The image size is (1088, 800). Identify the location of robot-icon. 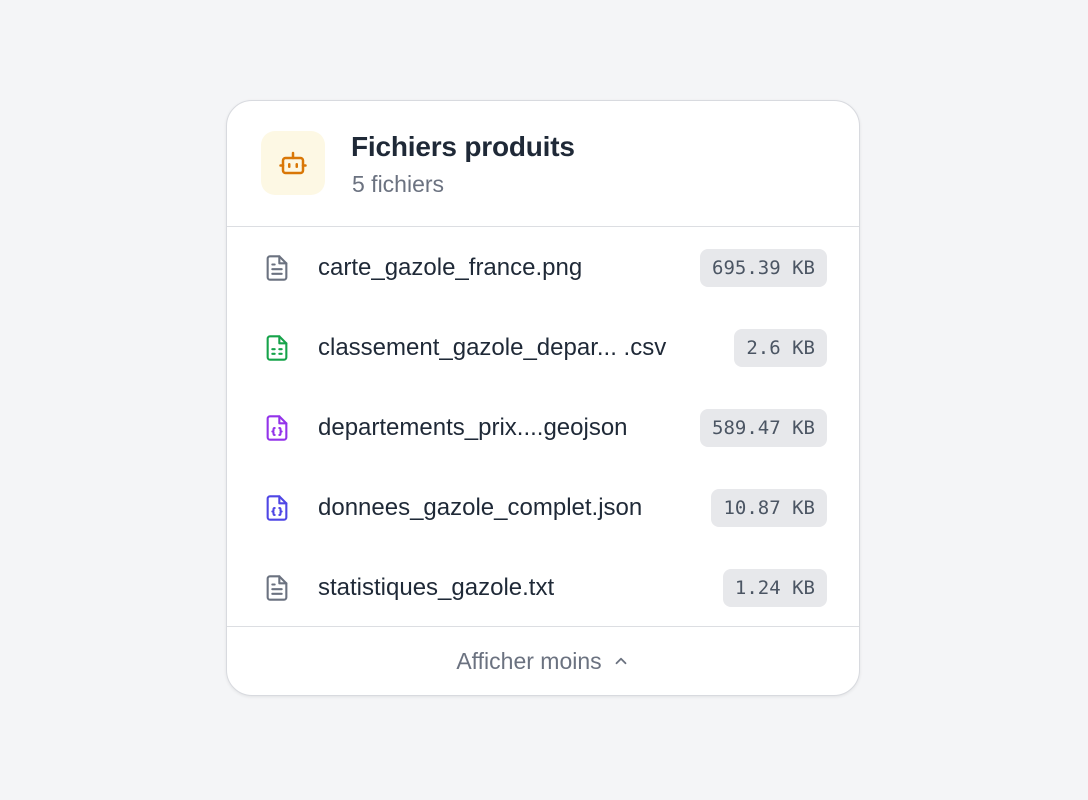
(293, 163).